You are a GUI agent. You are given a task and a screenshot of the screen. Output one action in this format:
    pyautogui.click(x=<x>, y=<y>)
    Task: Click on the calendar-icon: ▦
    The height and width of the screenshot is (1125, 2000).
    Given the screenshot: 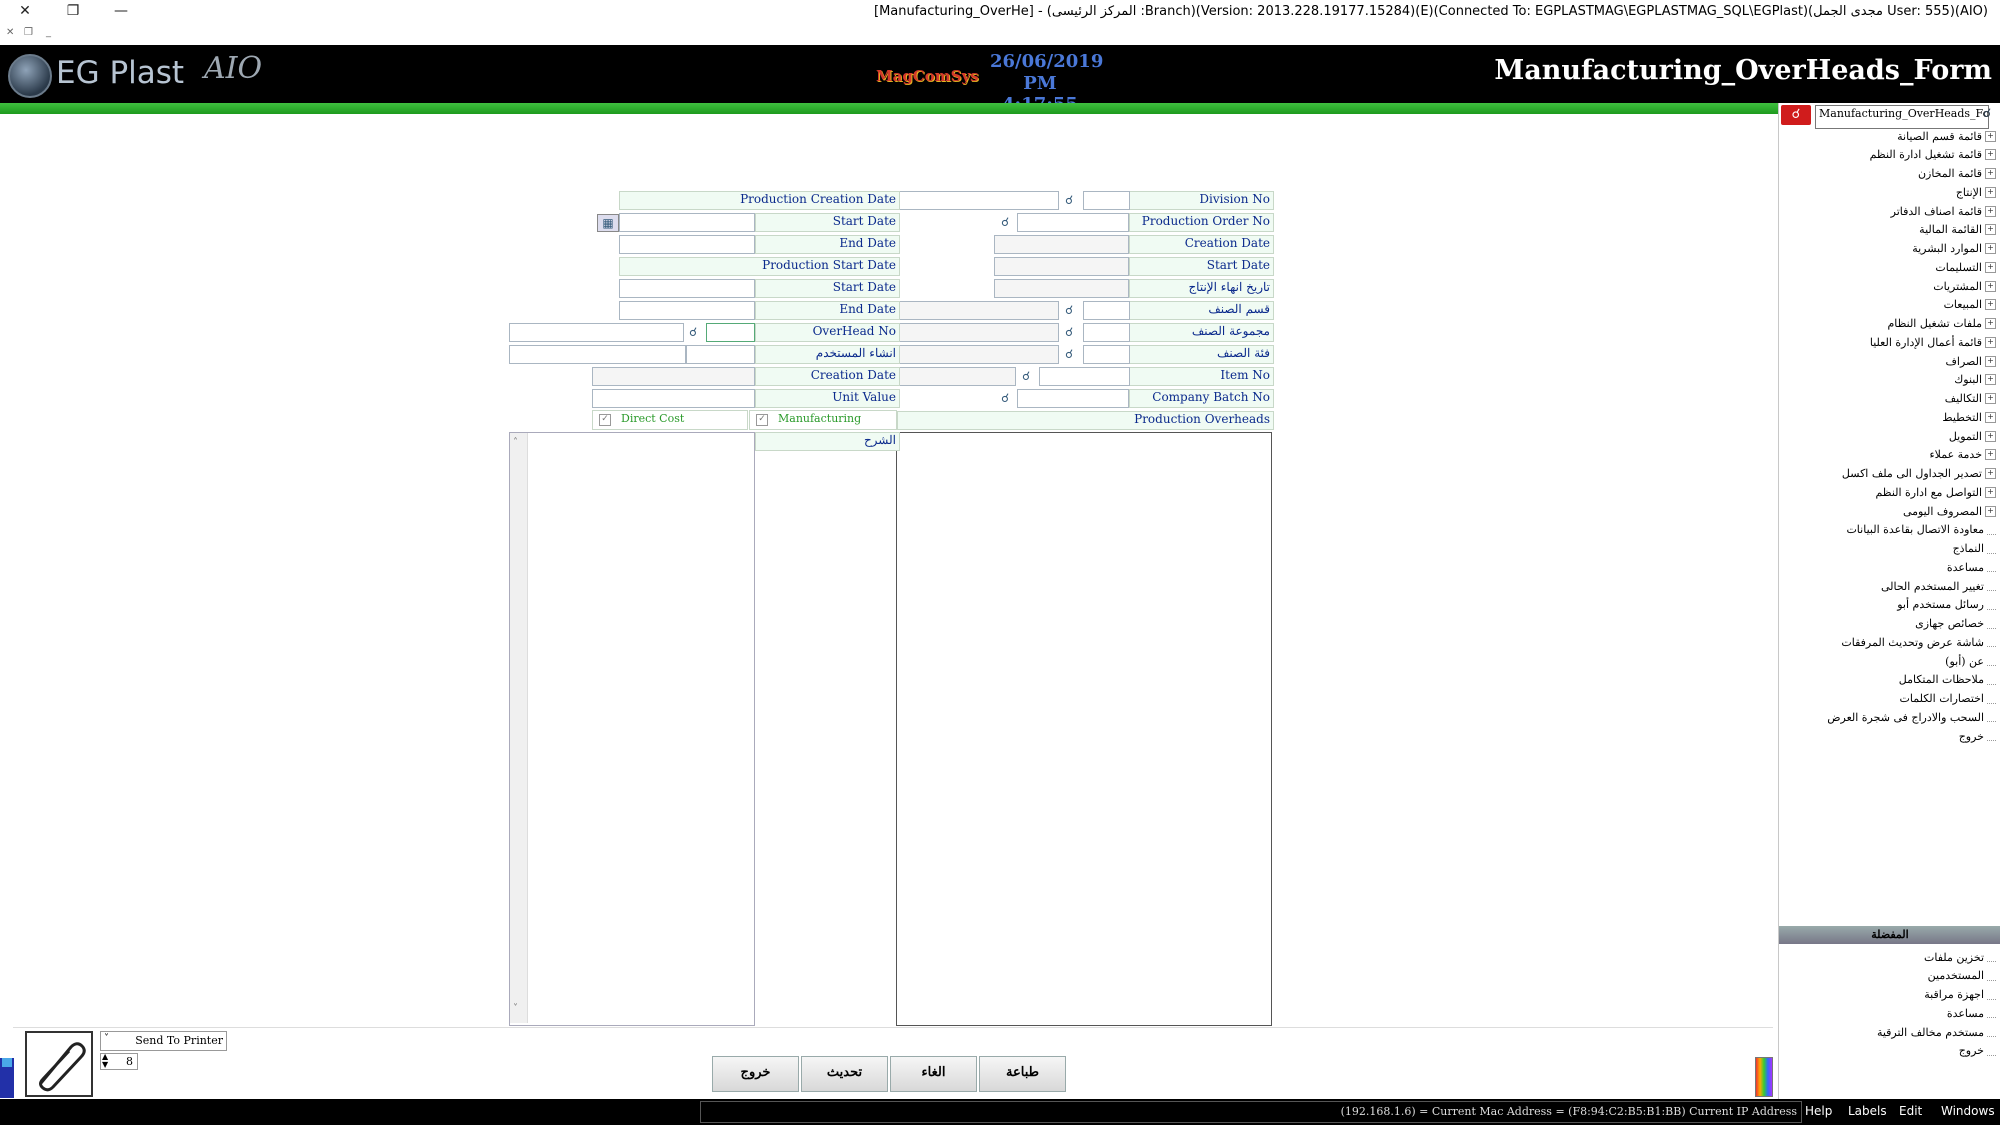 What is the action you would take?
    pyautogui.click(x=608, y=223)
    